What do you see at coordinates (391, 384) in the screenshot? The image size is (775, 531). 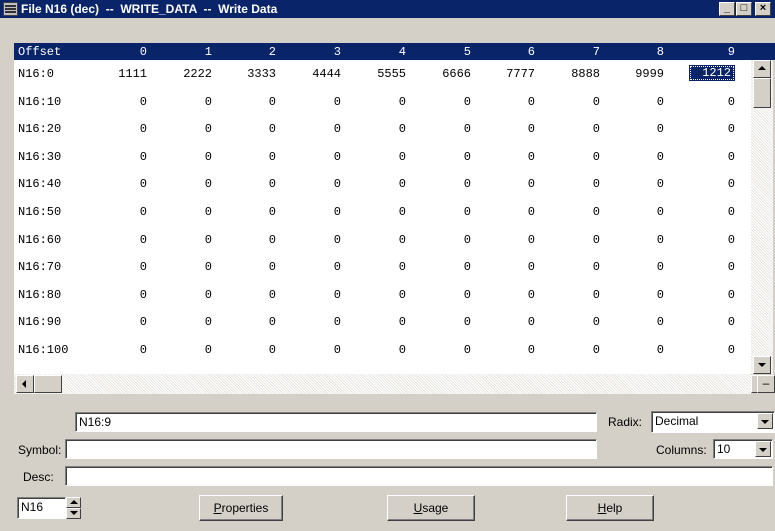 I see `horizontal-scrollbar` at bounding box center [391, 384].